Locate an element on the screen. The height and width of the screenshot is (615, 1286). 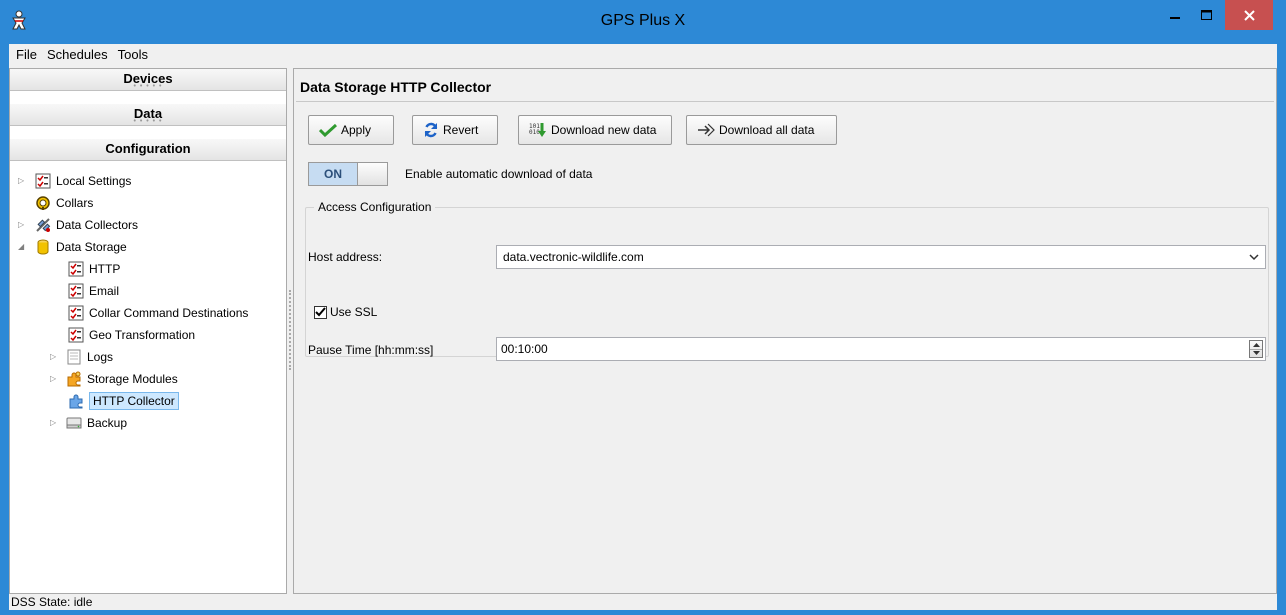
chevron-down-icon is located at coordinates (1254, 257).